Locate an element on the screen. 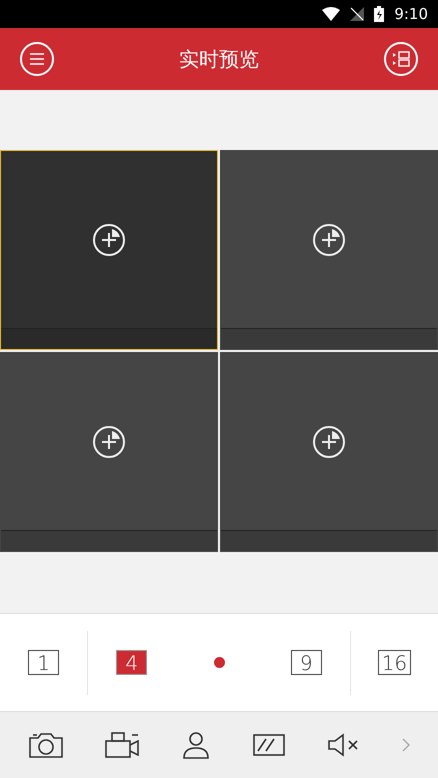 The image size is (438, 778). battery-charging-icon is located at coordinates (379, 14).